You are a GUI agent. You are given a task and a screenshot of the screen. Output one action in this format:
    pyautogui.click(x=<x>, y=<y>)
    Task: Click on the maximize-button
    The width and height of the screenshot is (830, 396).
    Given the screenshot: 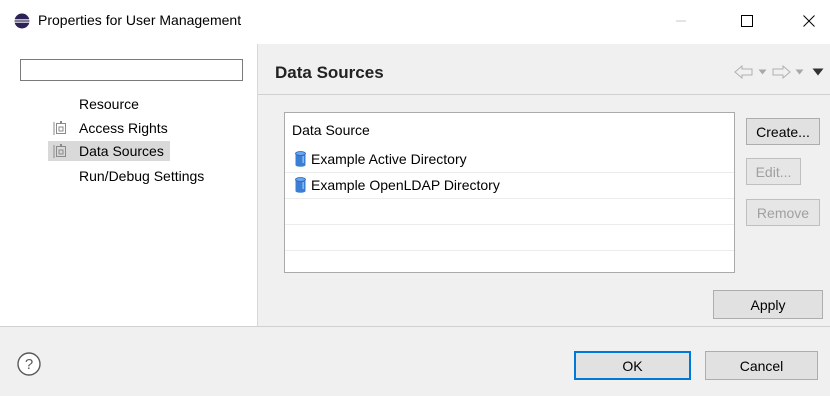 What is the action you would take?
    pyautogui.click(x=747, y=21)
    